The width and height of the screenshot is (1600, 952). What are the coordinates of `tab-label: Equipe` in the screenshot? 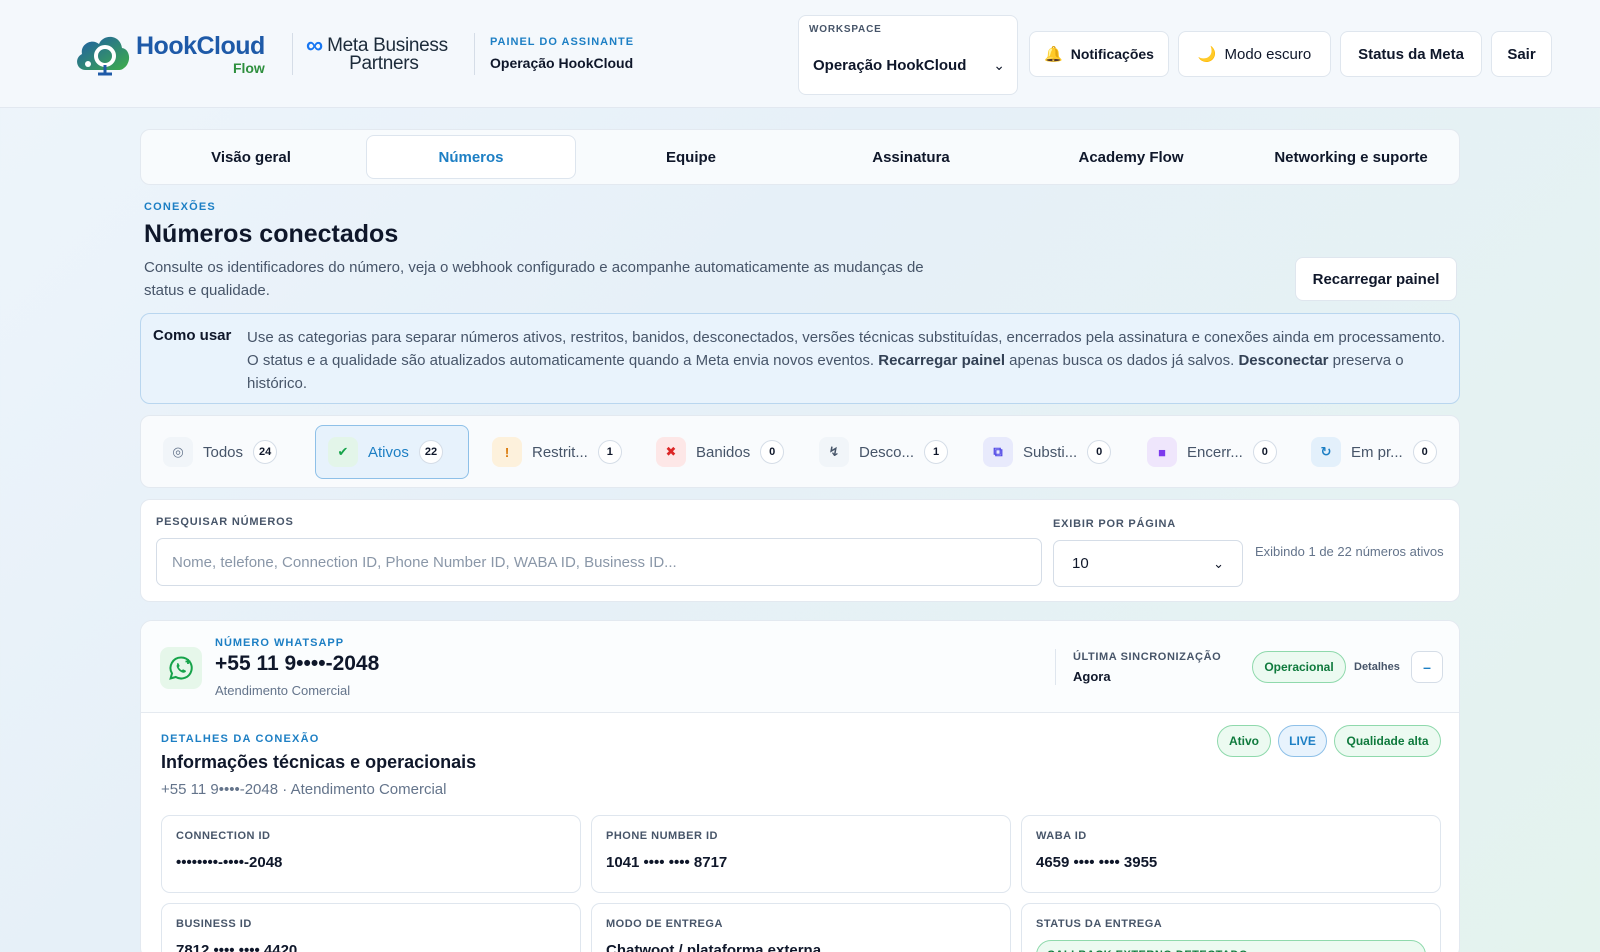 It's located at (690, 157).